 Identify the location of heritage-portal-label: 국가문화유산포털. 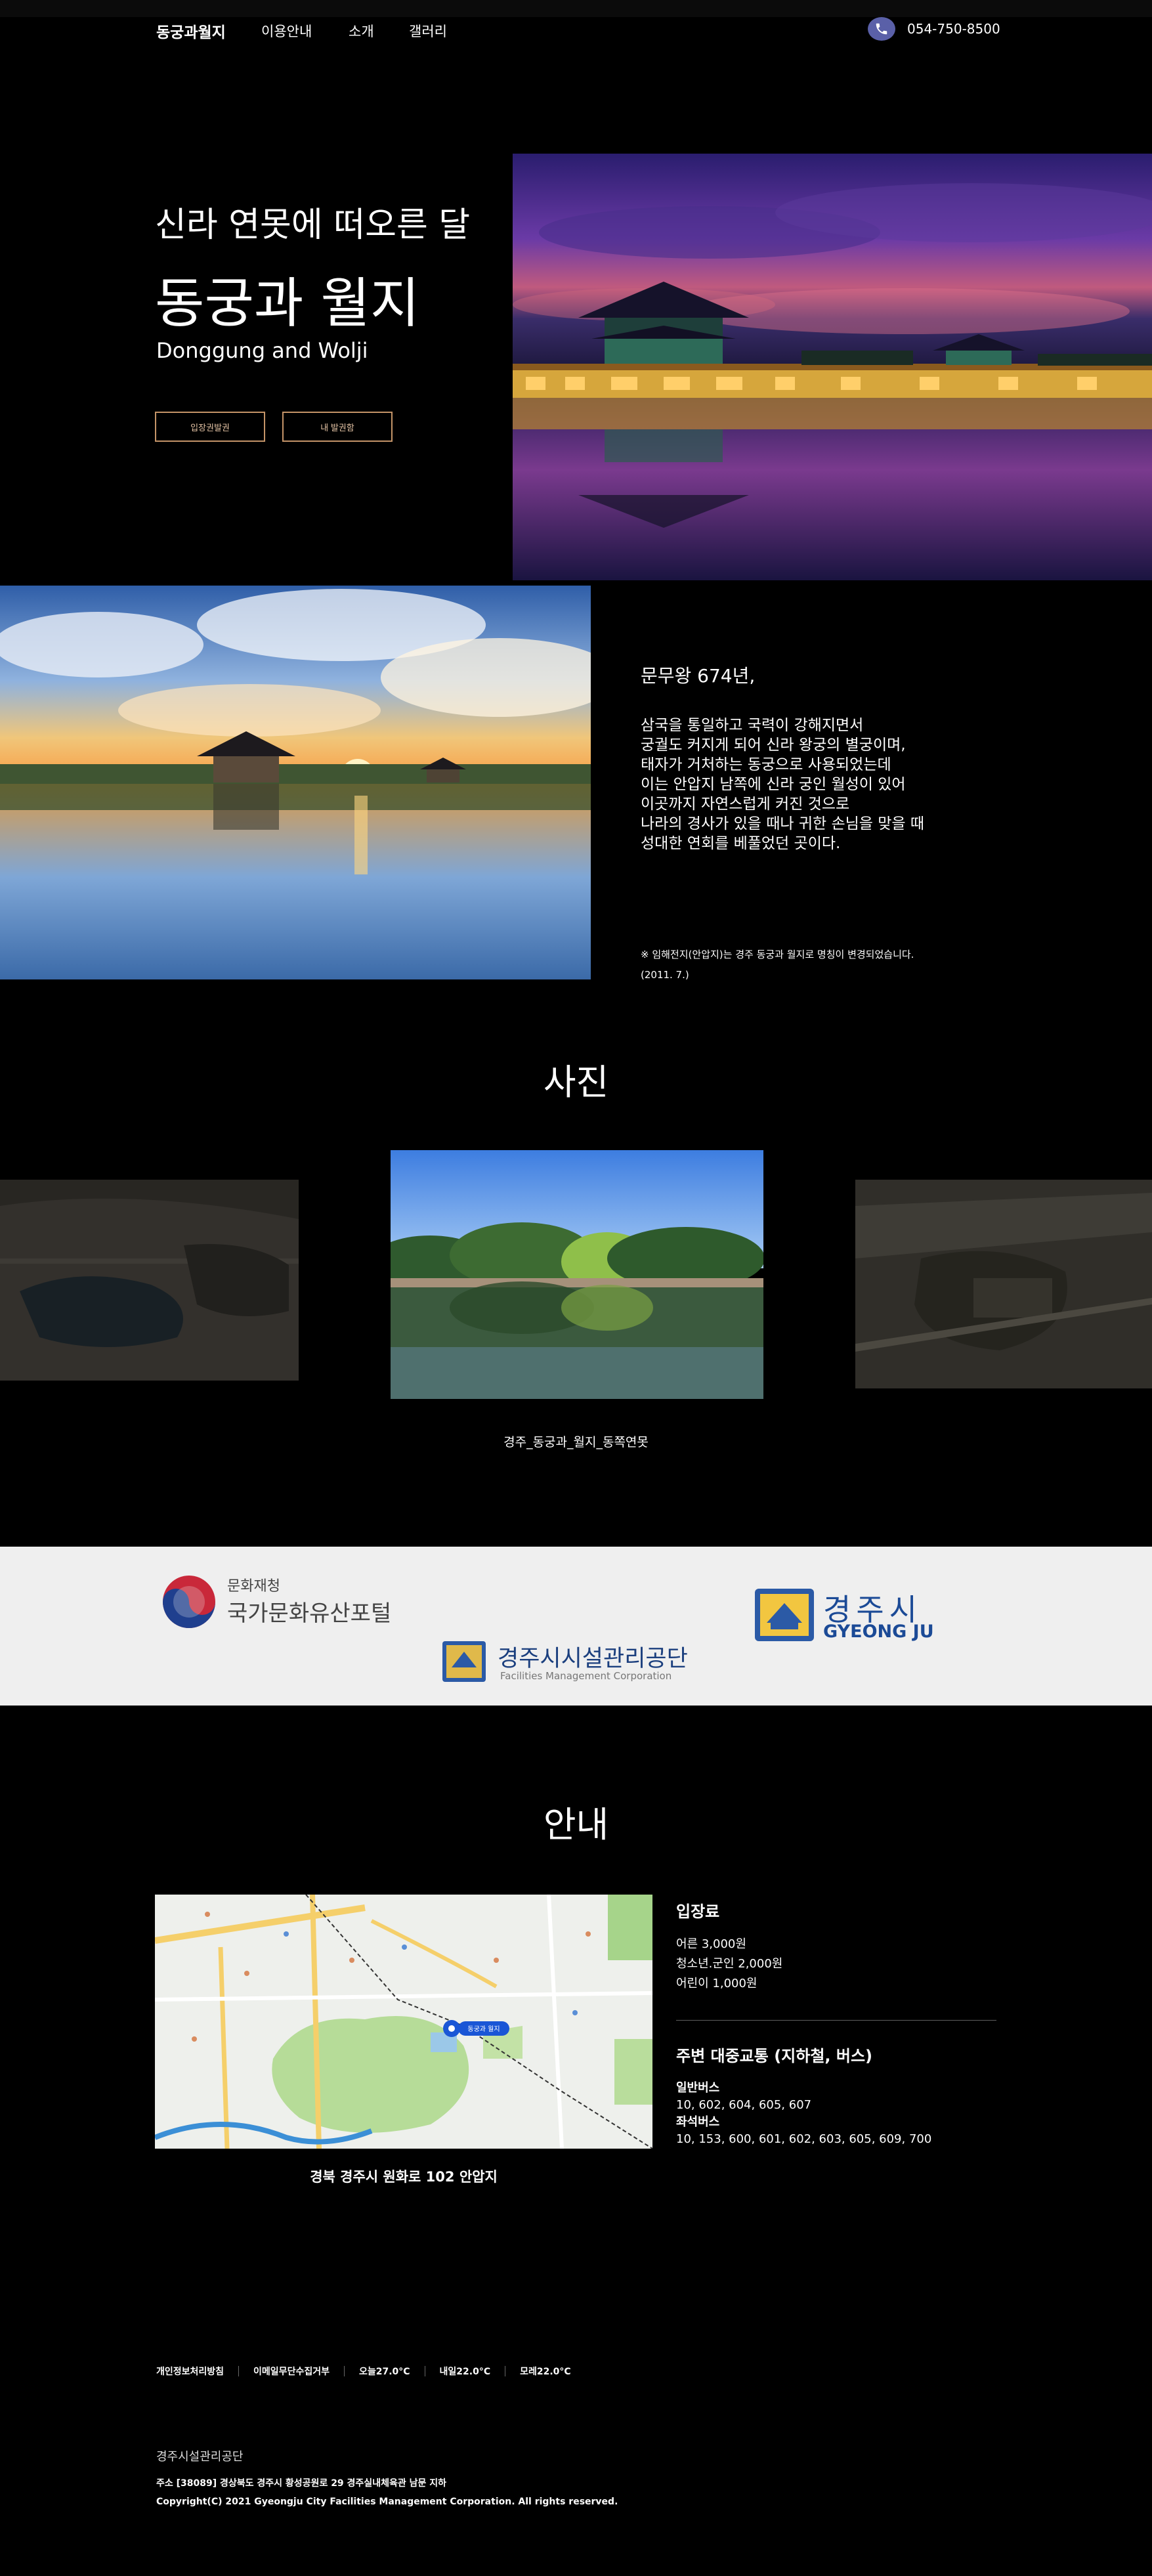
(309, 1613).